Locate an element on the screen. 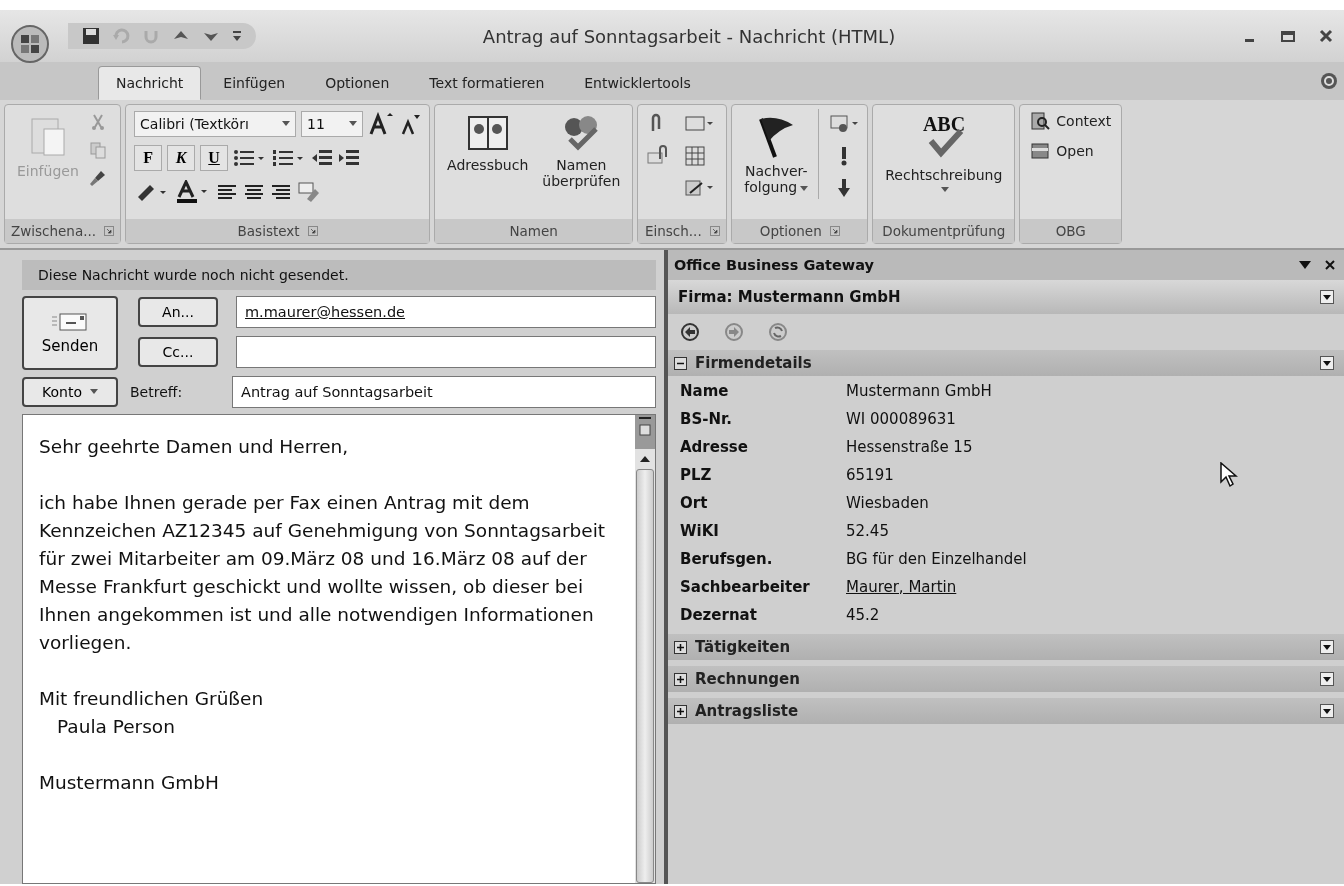 The height and width of the screenshot is (886, 1344). envelope-icon is located at coordinates (70, 322).